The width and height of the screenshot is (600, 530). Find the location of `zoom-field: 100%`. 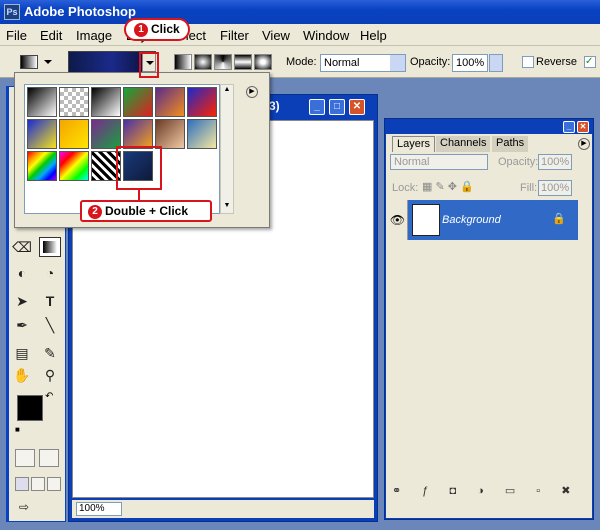

zoom-field: 100% is located at coordinates (99, 509).